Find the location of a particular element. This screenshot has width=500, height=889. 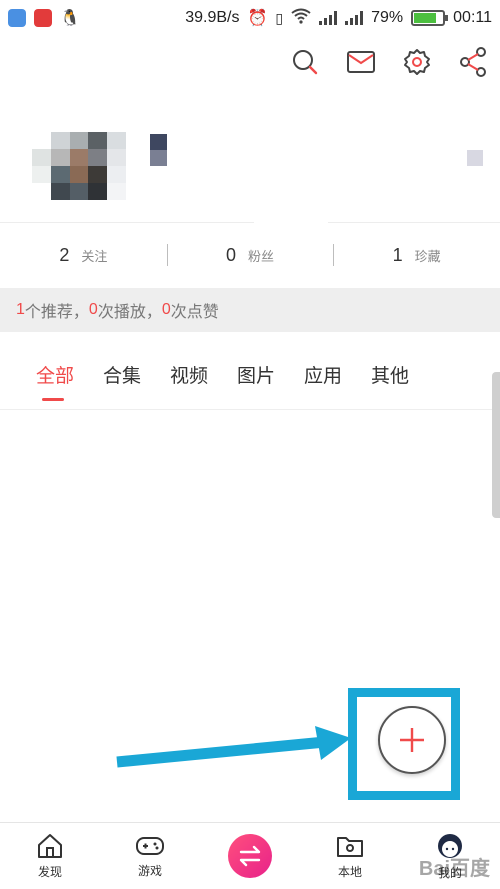

nav-label: 发现 is located at coordinates (49, 871).